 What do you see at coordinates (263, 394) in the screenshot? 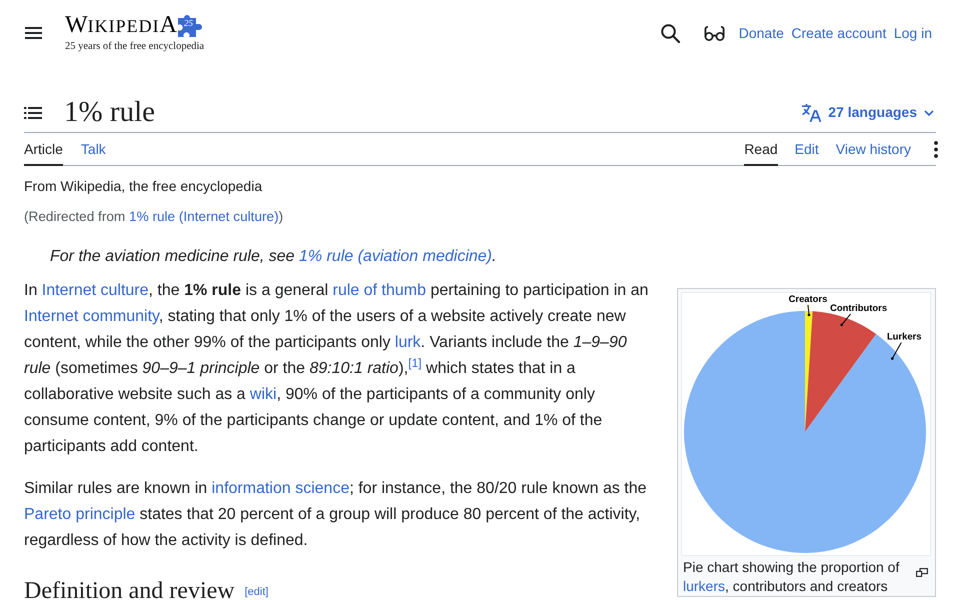
I see `link: wiki` at bounding box center [263, 394].